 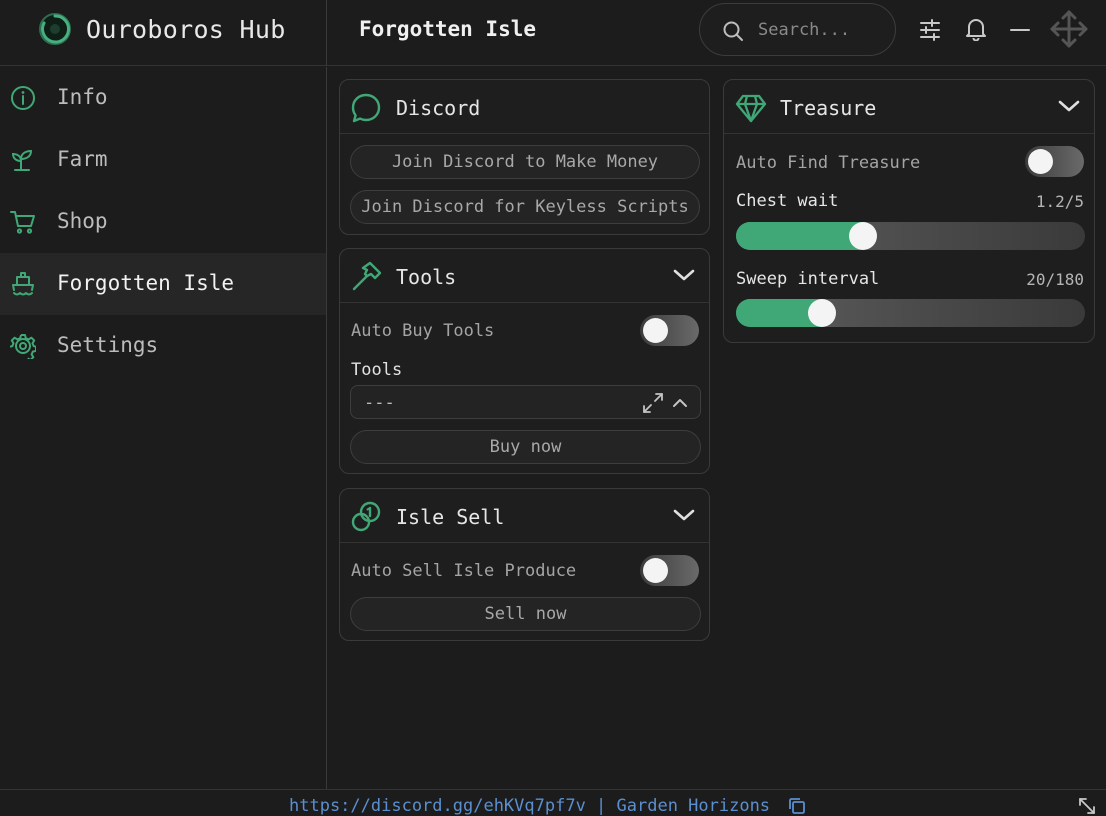 I want to click on cart-icon, so click(x=22, y=222).